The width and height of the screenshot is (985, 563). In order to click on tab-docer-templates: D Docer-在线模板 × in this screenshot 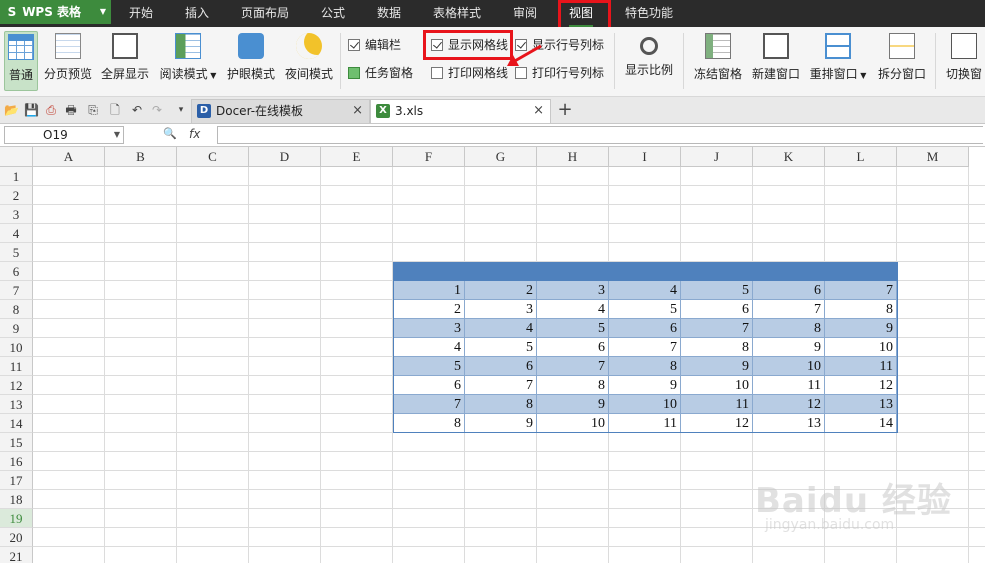, I will do `click(280, 111)`.